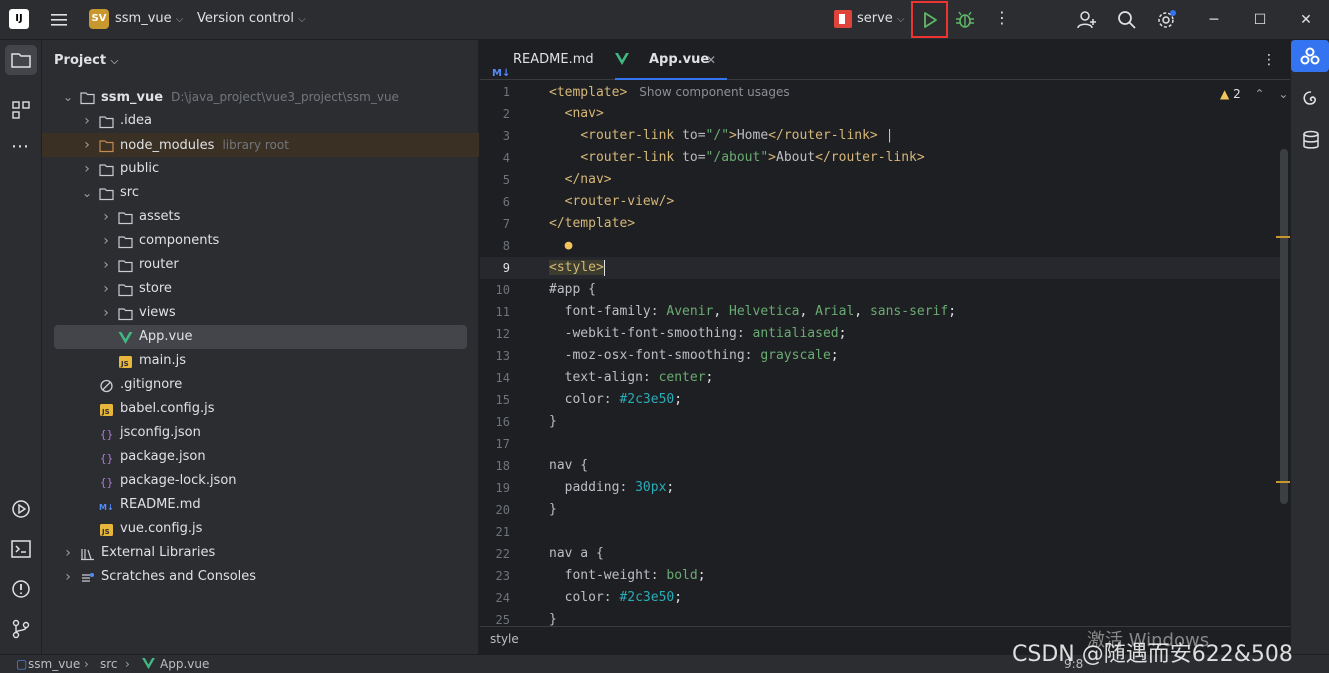 Image resolution: width=1329 pixels, height=673 pixels. I want to click on more-actions-icon: ⋮, so click(1002, 17).